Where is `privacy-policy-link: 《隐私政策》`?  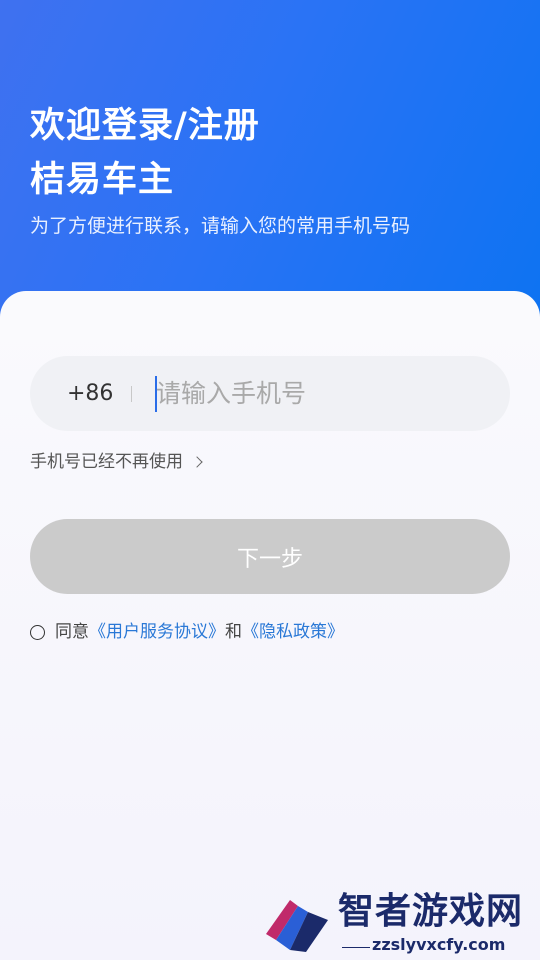 privacy-policy-link: 《隐私政策》 is located at coordinates (293, 632).